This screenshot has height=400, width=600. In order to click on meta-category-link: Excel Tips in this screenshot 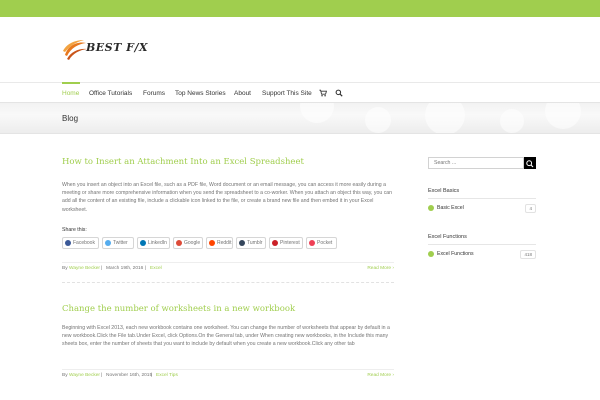, I will do `click(167, 375)`.